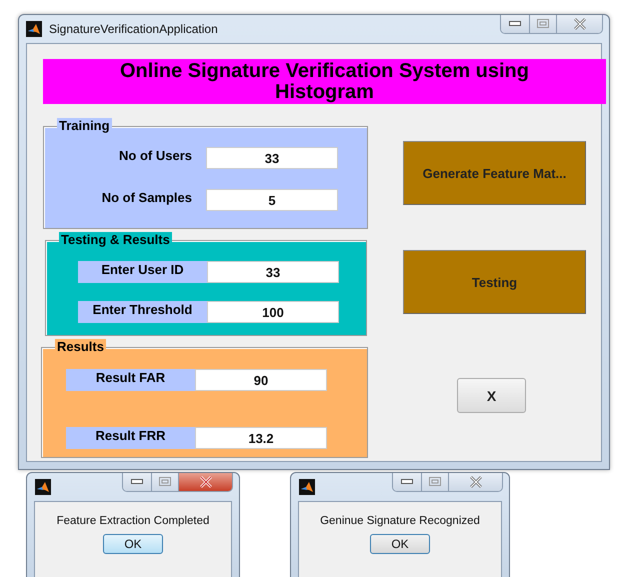 The width and height of the screenshot is (632, 577). Describe the element at coordinates (142, 312) in the screenshot. I see `field-label: Enter Threshold` at that location.